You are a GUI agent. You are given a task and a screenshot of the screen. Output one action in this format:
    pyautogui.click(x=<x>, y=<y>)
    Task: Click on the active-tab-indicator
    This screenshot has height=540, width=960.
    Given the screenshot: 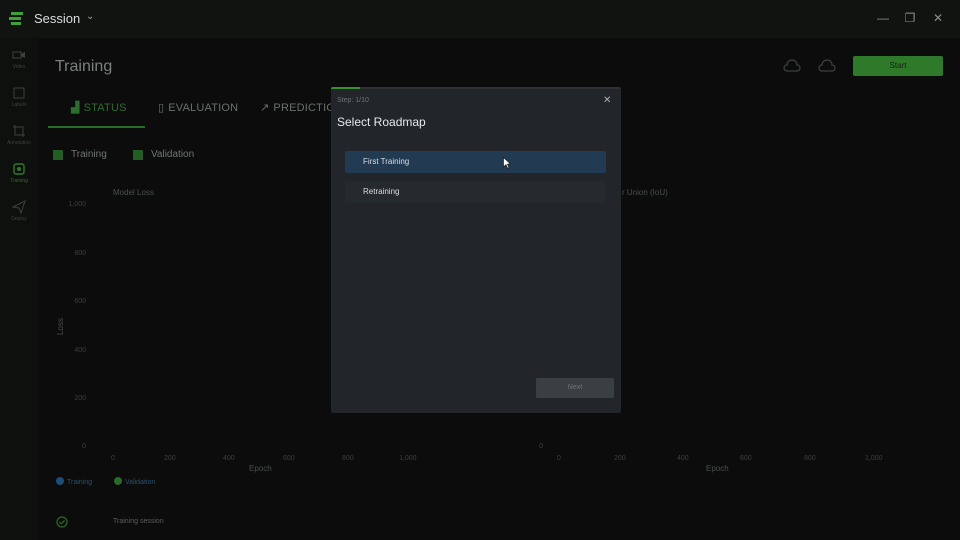 What is the action you would take?
    pyautogui.click(x=96, y=127)
    